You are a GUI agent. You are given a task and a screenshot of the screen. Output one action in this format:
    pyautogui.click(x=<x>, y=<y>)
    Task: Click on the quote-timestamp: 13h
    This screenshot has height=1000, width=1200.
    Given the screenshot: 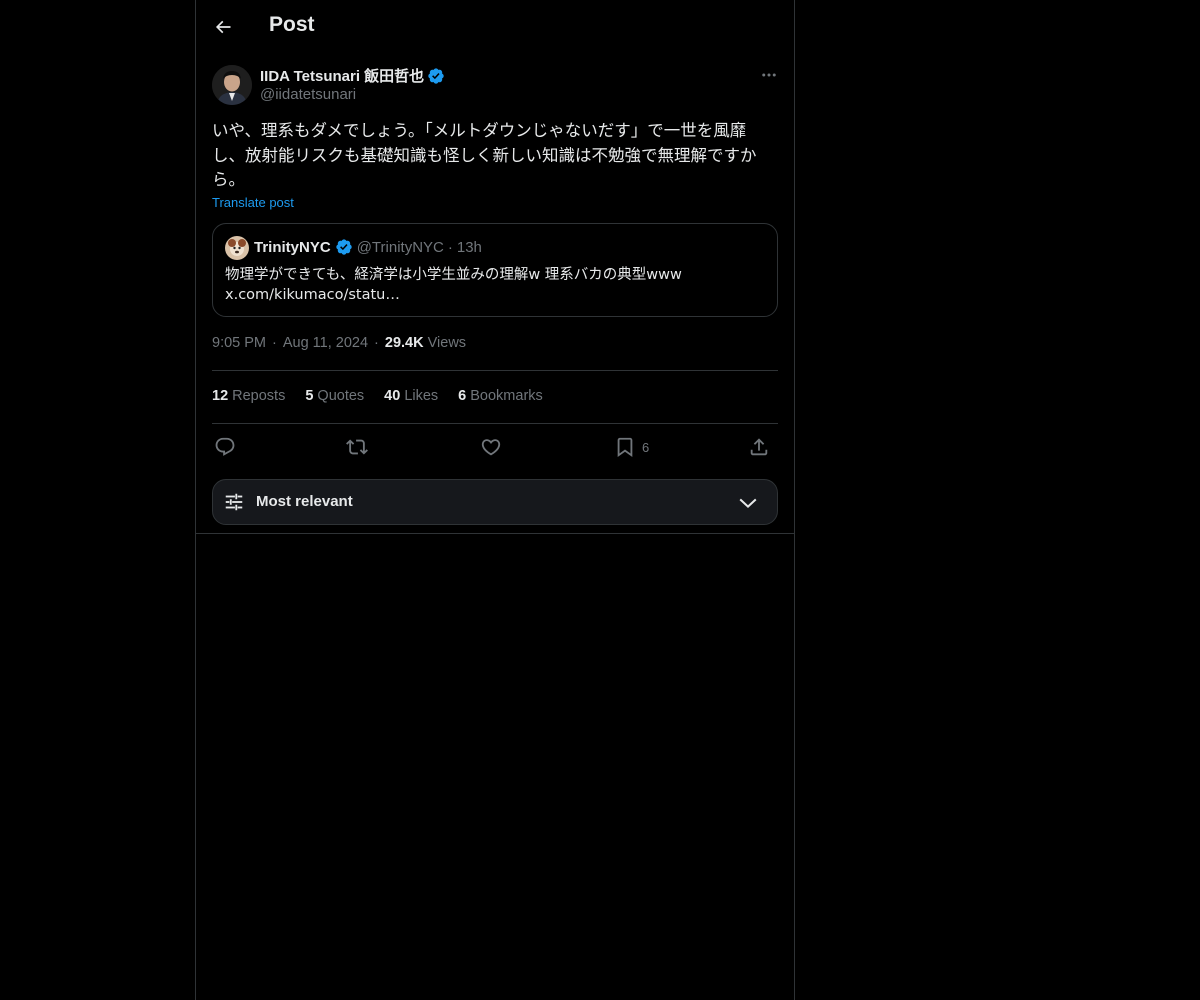 What is the action you would take?
    pyautogui.click(x=469, y=247)
    